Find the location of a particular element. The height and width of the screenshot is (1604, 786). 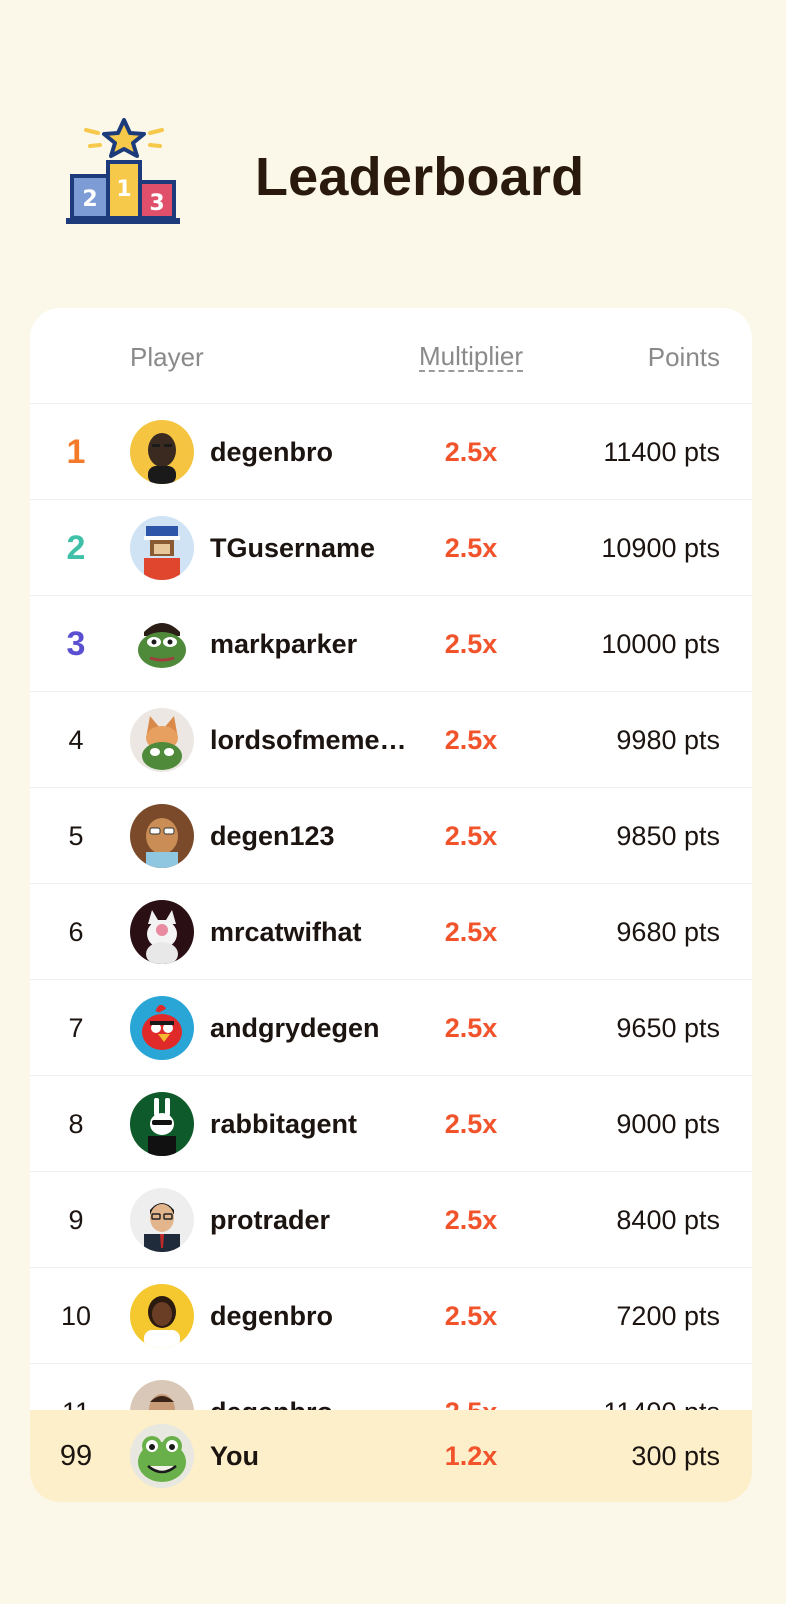

rank-number: 7 is located at coordinates (76, 1027).